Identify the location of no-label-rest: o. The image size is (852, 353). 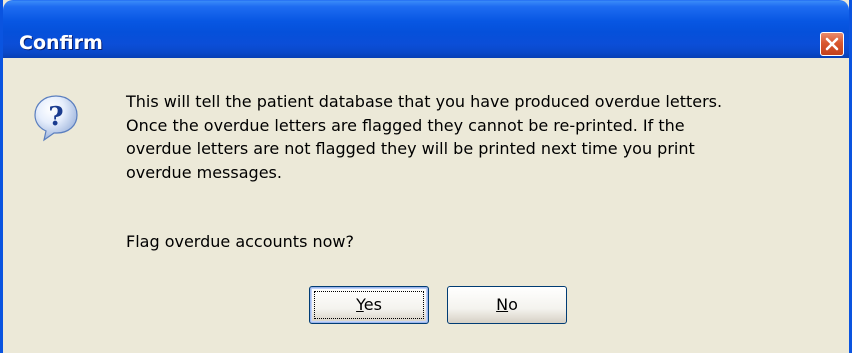
(513, 304).